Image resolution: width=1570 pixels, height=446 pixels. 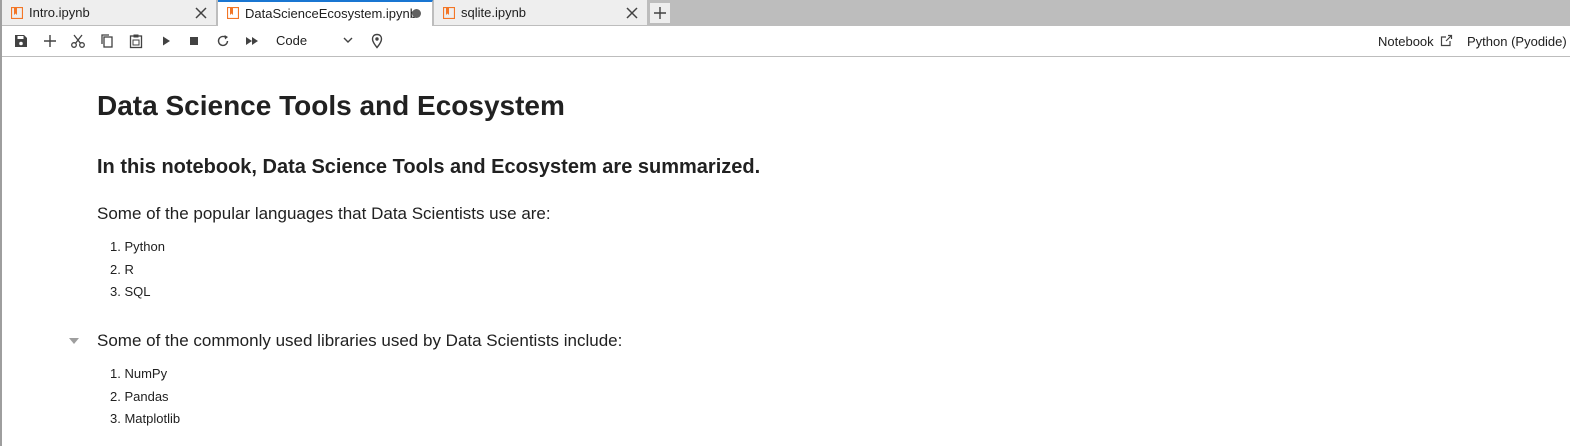 I want to click on chevron-down-icon, so click(x=348, y=40).